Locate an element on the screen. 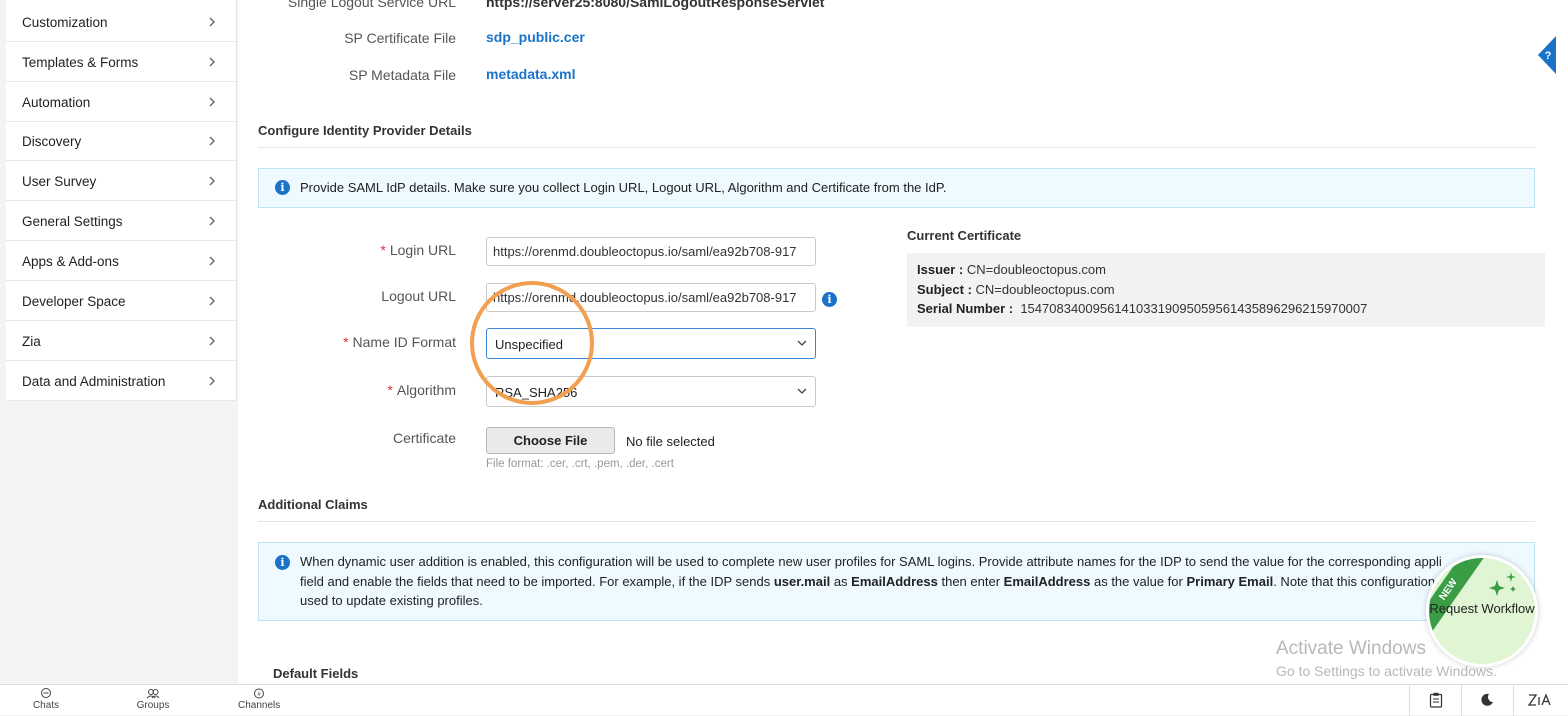  bottom-bar: Chats Groups # Channels is located at coordinates (784, 700).